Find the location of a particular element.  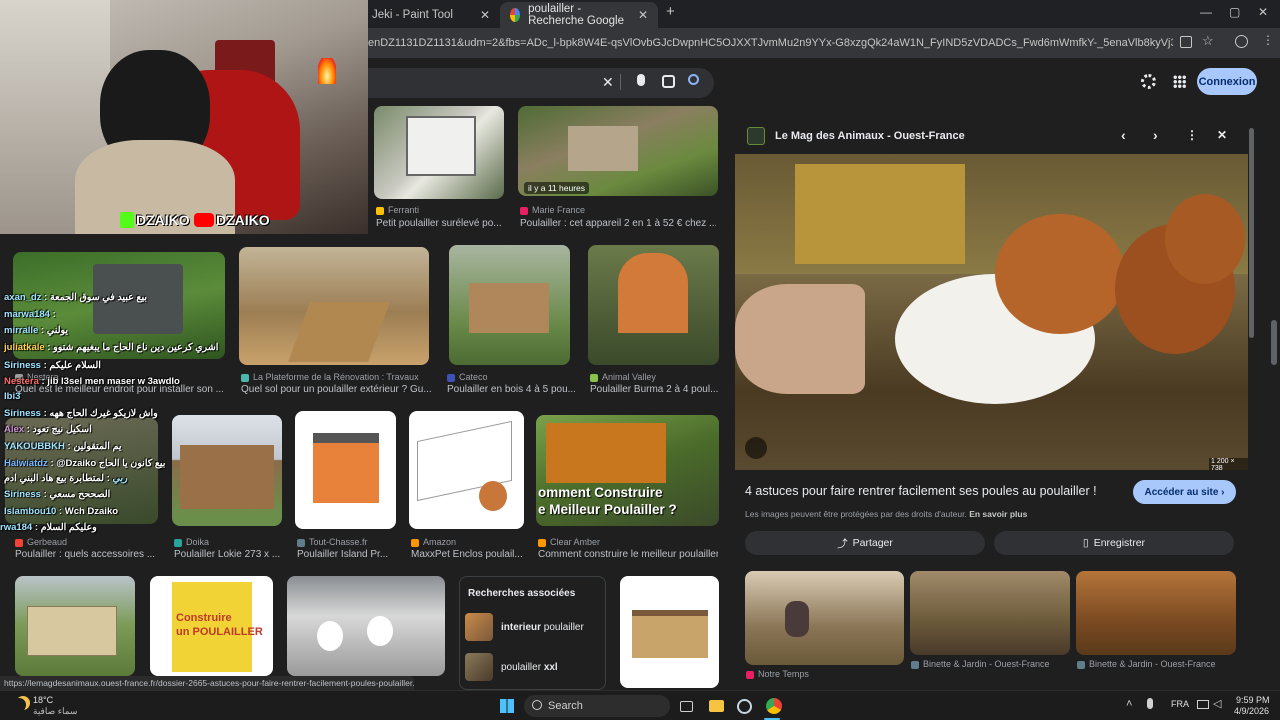

related-item: poulailler xxl is located at coordinates (529, 667).